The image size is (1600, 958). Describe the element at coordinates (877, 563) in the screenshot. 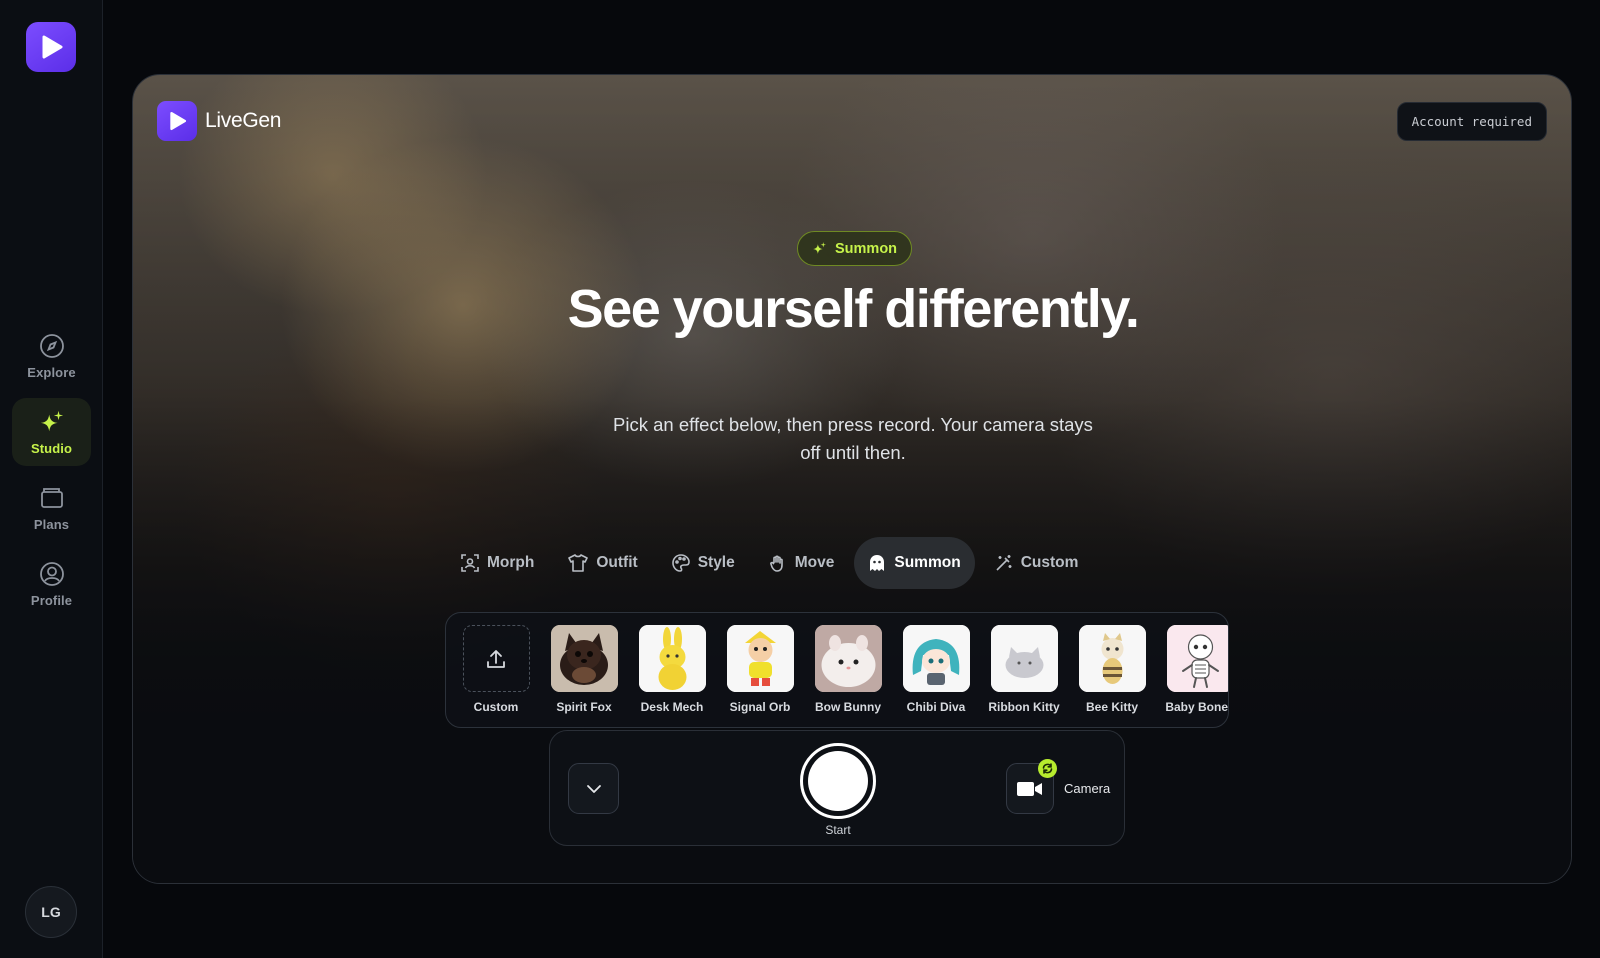

I see `ghost-icon` at that location.